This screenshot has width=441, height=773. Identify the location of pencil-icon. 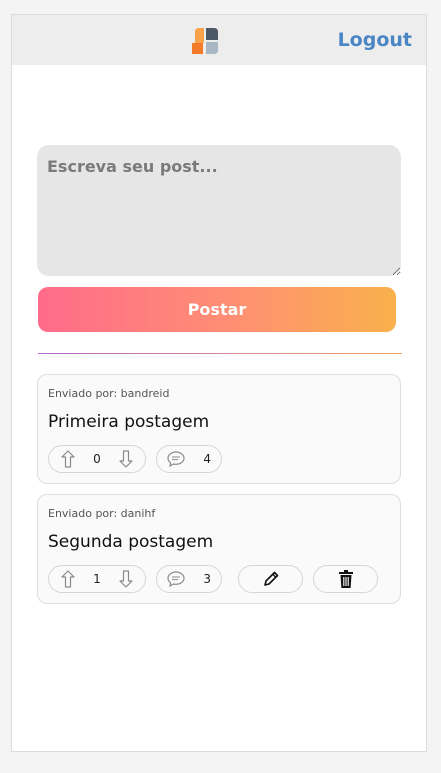
(271, 579).